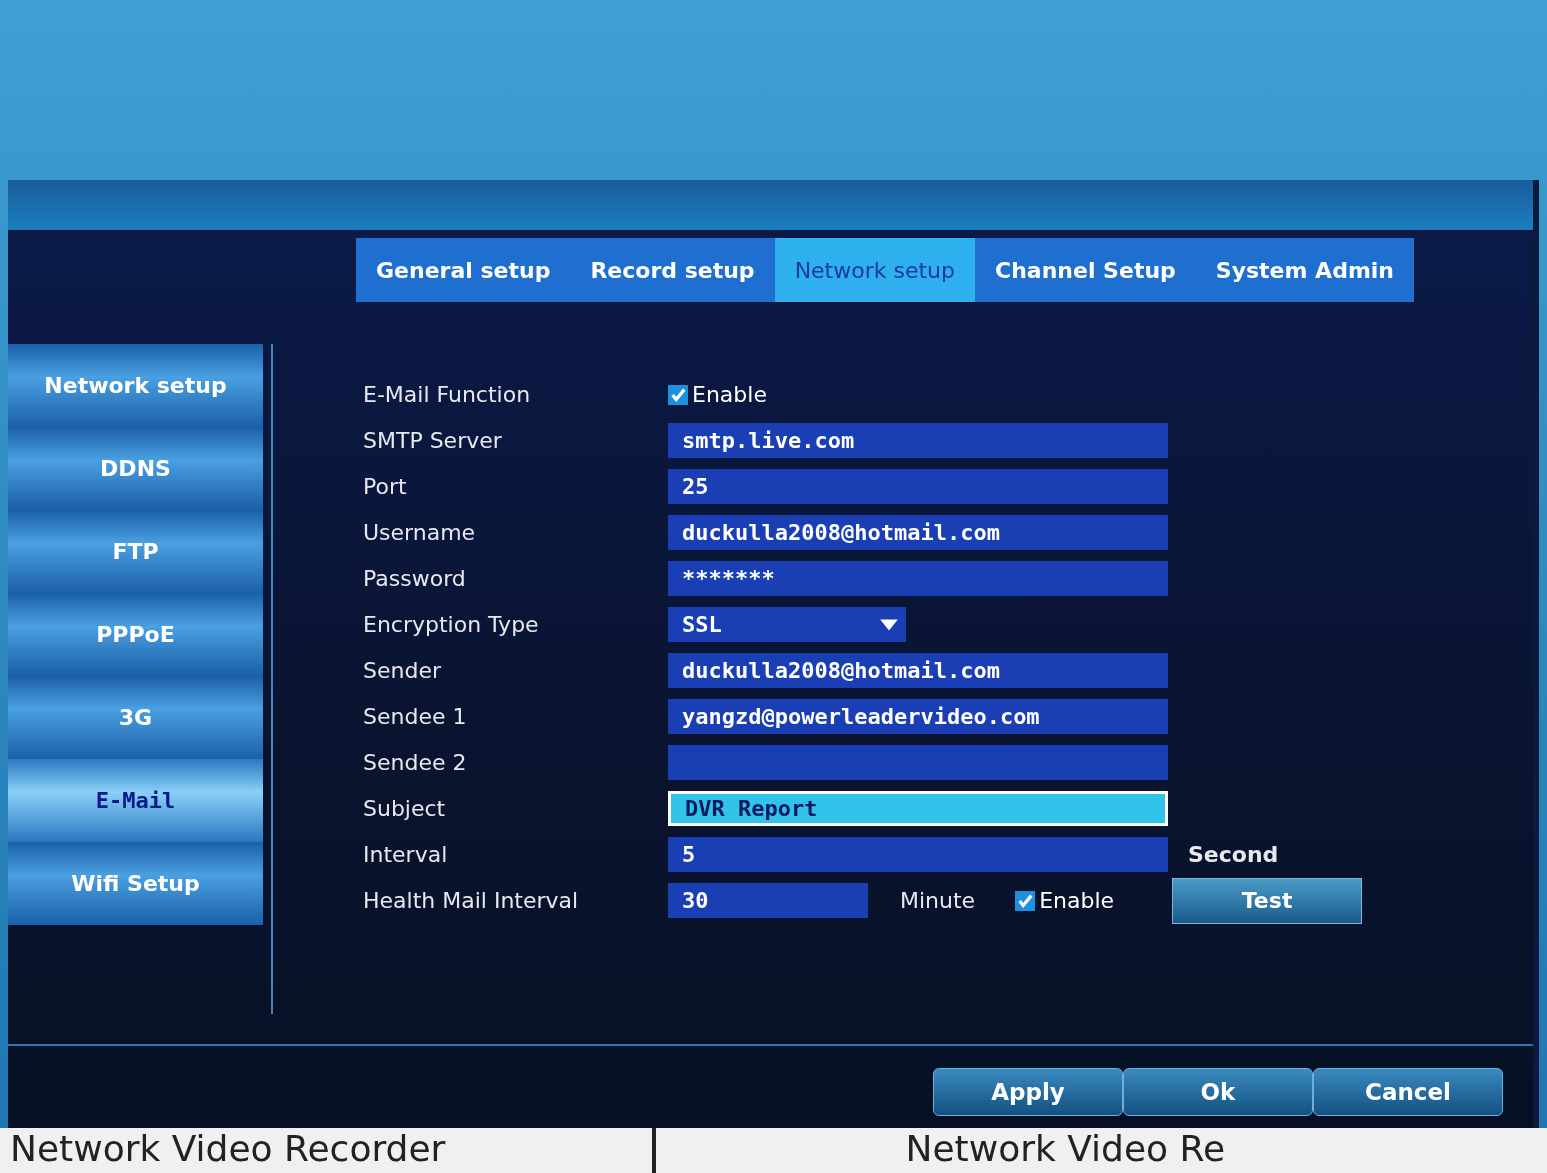  I want to click on sidebar-item: Network setup, so click(135, 385).